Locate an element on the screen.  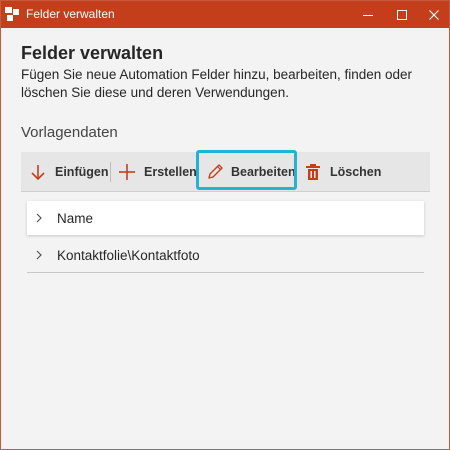
tree-item: Kontaktfolie\Kontaktfoto is located at coordinates (225, 255).